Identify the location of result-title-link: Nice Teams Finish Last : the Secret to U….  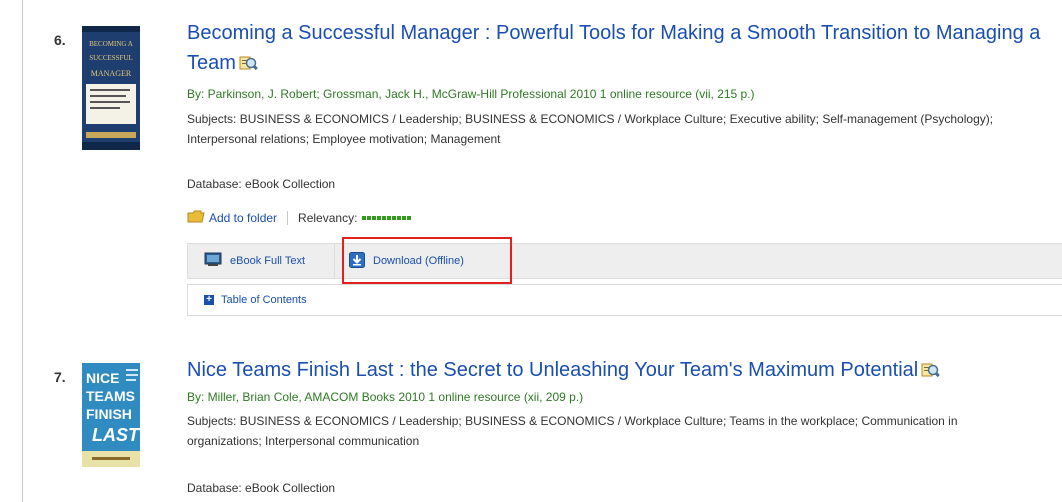
(552, 370).